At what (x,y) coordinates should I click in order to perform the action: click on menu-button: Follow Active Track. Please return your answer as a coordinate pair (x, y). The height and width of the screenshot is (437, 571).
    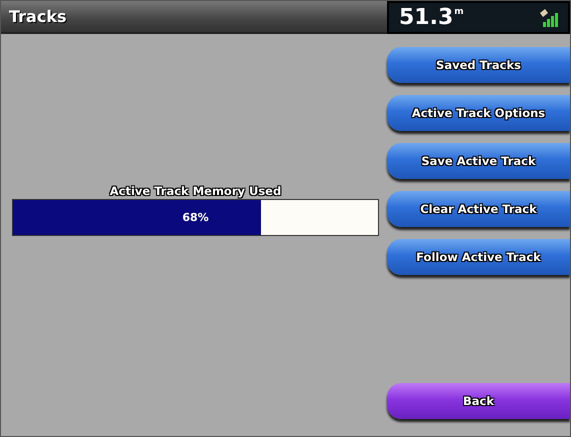
    Looking at the image, I should click on (478, 257).